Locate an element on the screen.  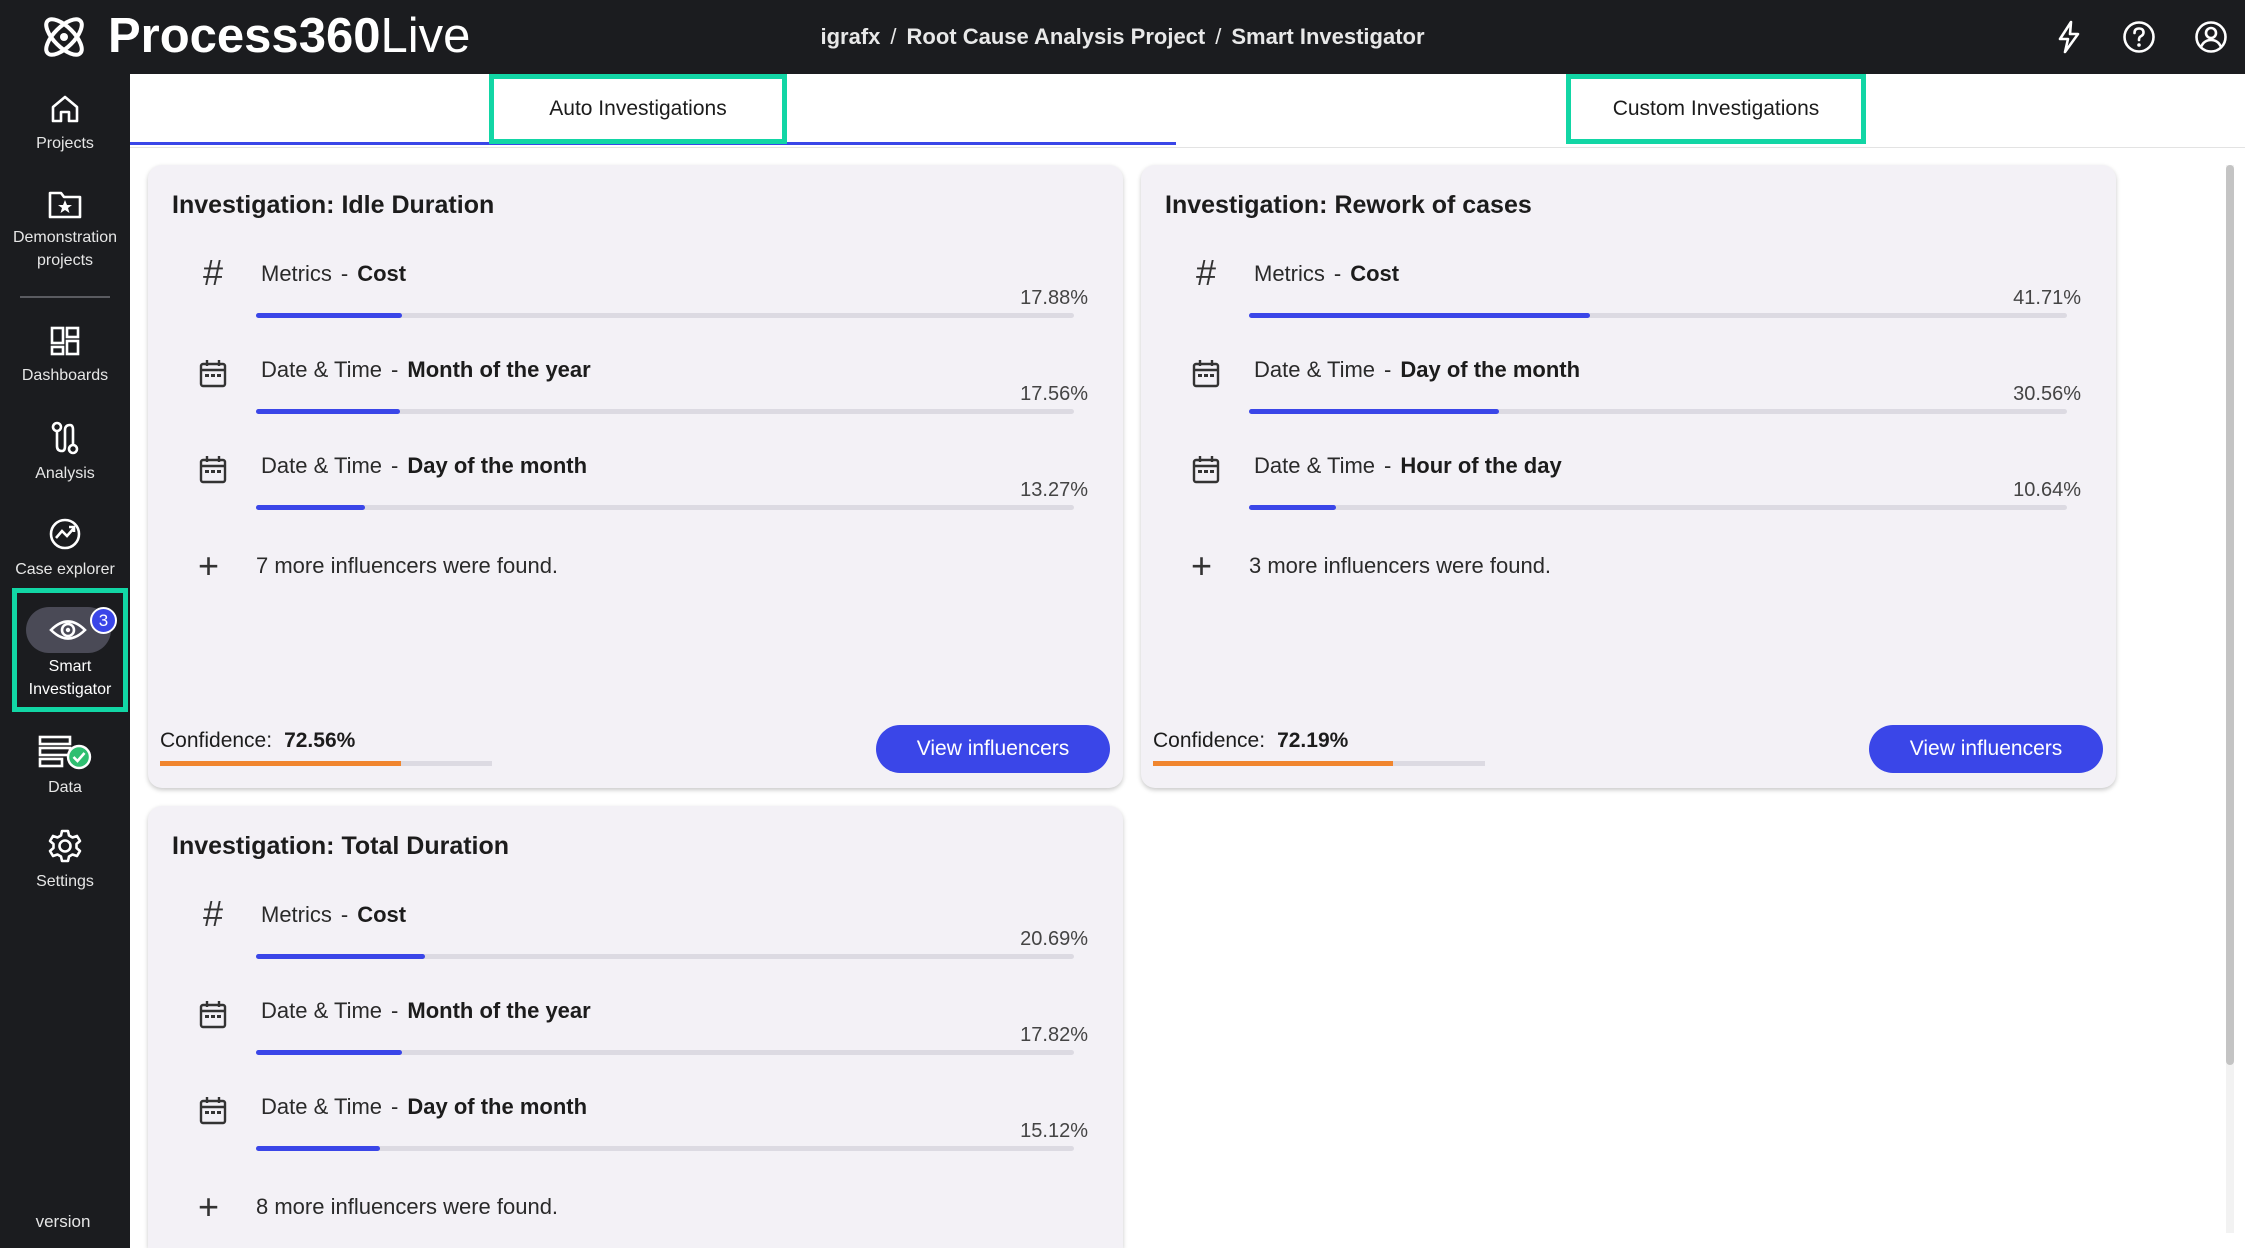
notification-badge: 3 is located at coordinates (103, 620).